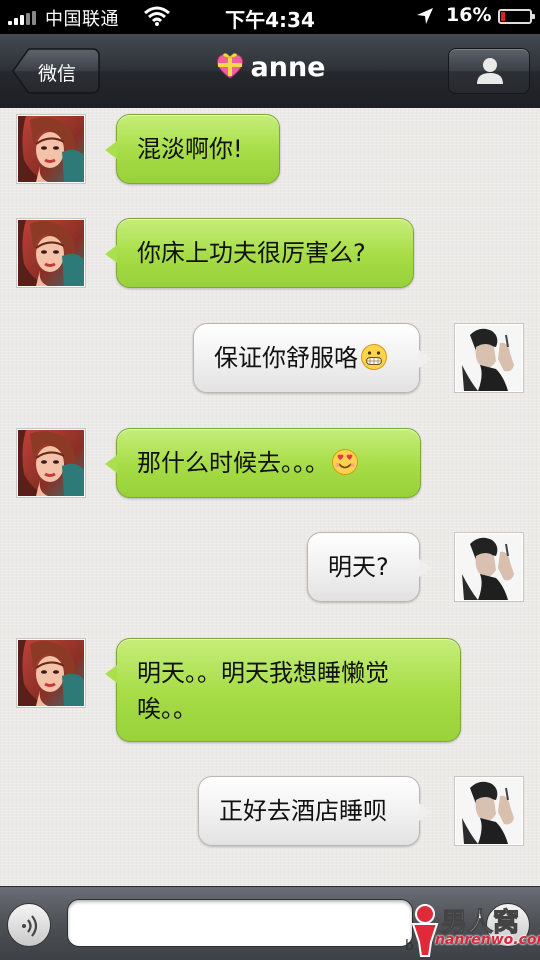  What do you see at coordinates (286, 358) in the screenshot?
I see `message-text: 保证你舒服咯` at bounding box center [286, 358].